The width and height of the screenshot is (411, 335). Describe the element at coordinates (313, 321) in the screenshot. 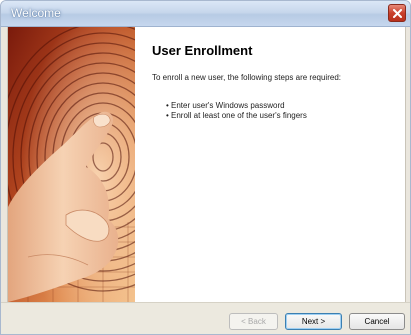

I see `next-button: Next >` at that location.